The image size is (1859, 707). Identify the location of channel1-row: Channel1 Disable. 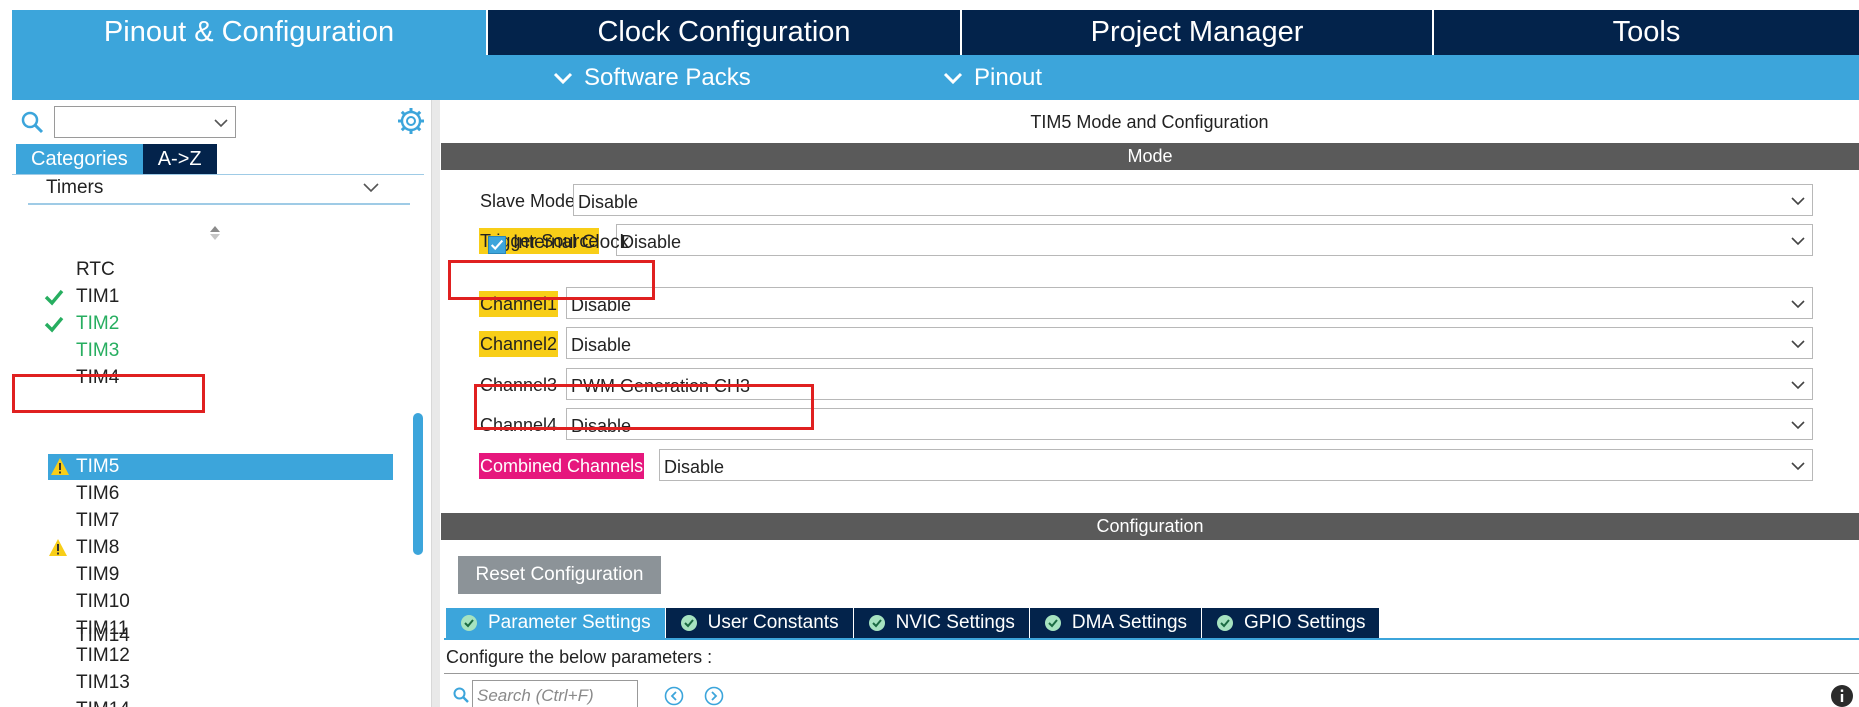
(1159, 303).